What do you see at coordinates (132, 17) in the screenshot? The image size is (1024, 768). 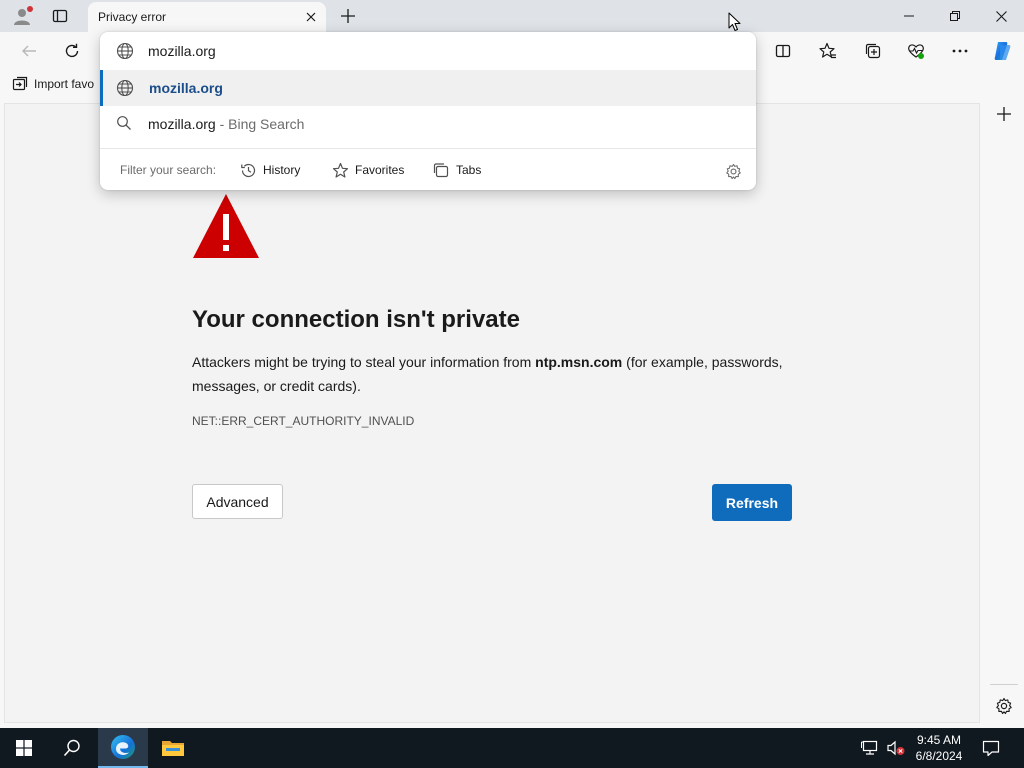 I see `tab-title: Privacy error` at bounding box center [132, 17].